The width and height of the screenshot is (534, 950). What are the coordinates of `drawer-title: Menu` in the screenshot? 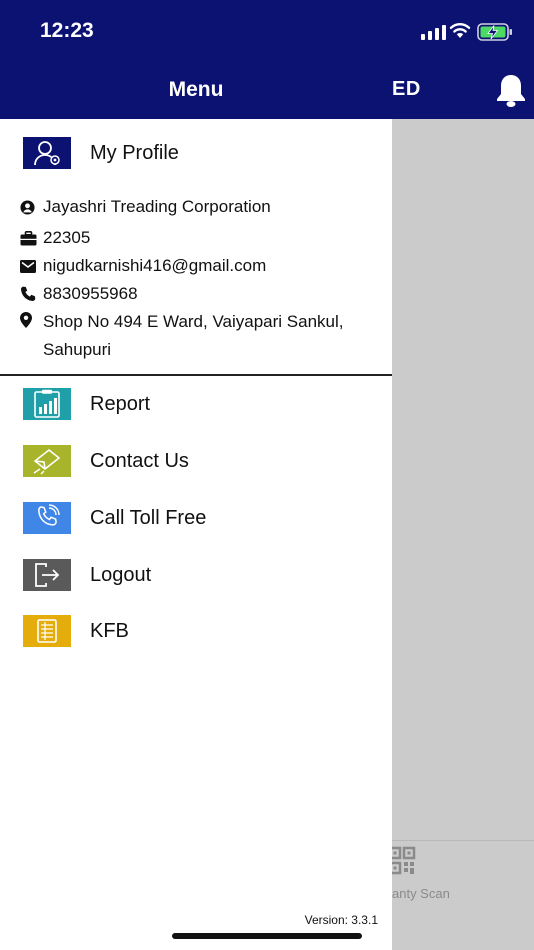 It's located at (196, 89).